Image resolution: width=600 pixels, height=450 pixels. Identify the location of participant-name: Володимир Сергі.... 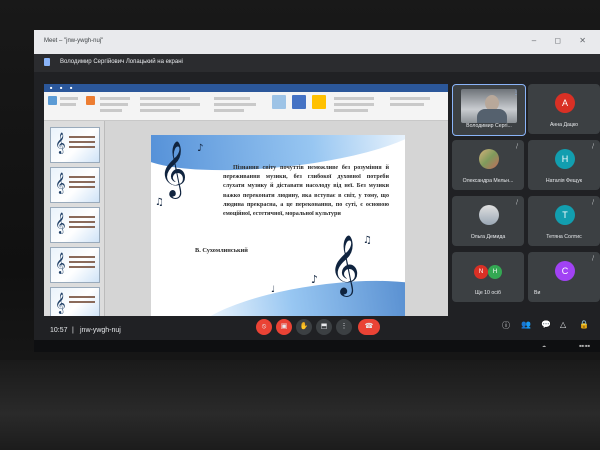
(489, 126).